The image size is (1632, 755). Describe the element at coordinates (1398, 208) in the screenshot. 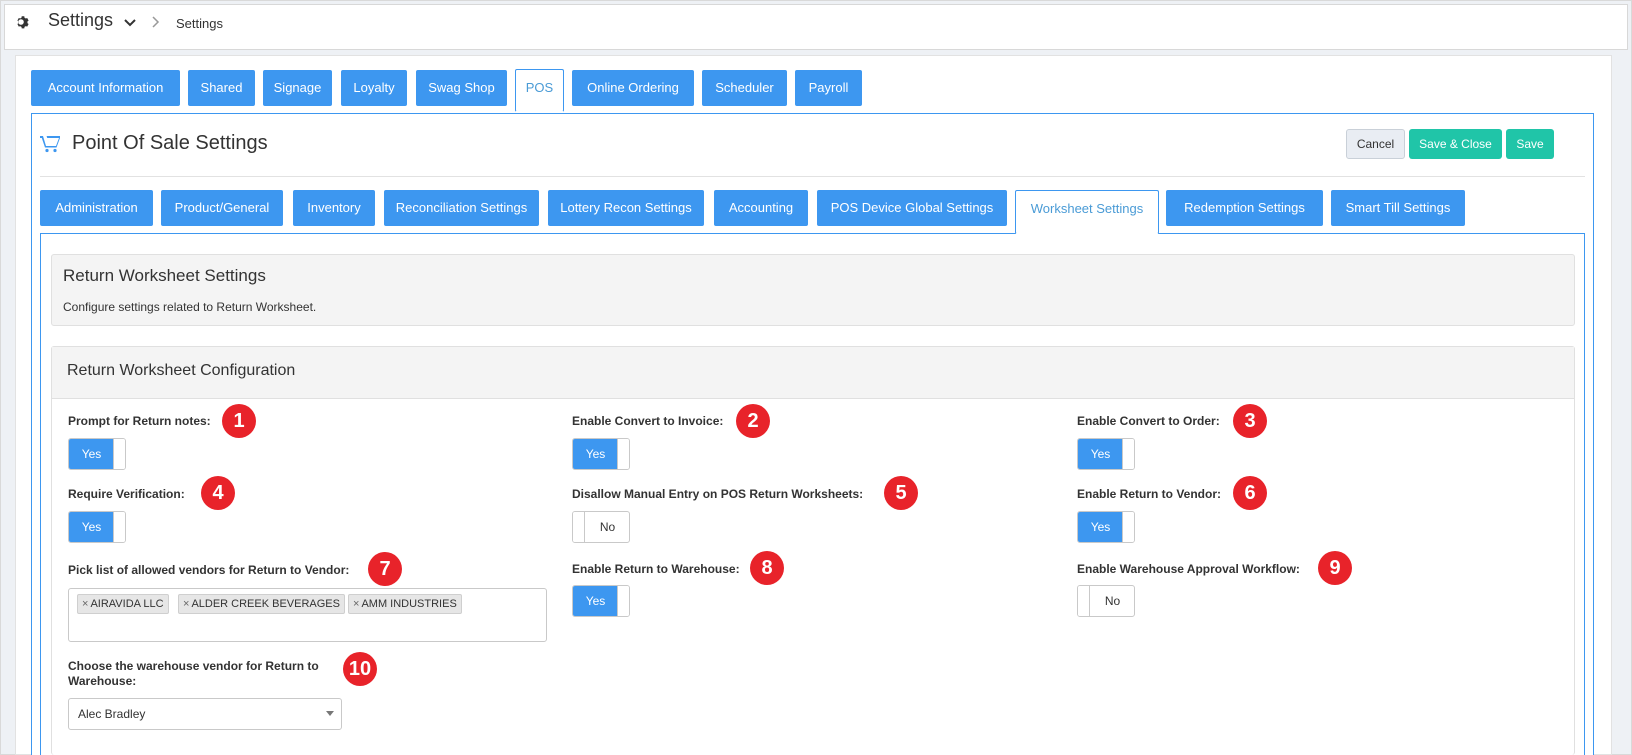

I see `subtab-smart-till-settings: Smart Till Settings` at that location.